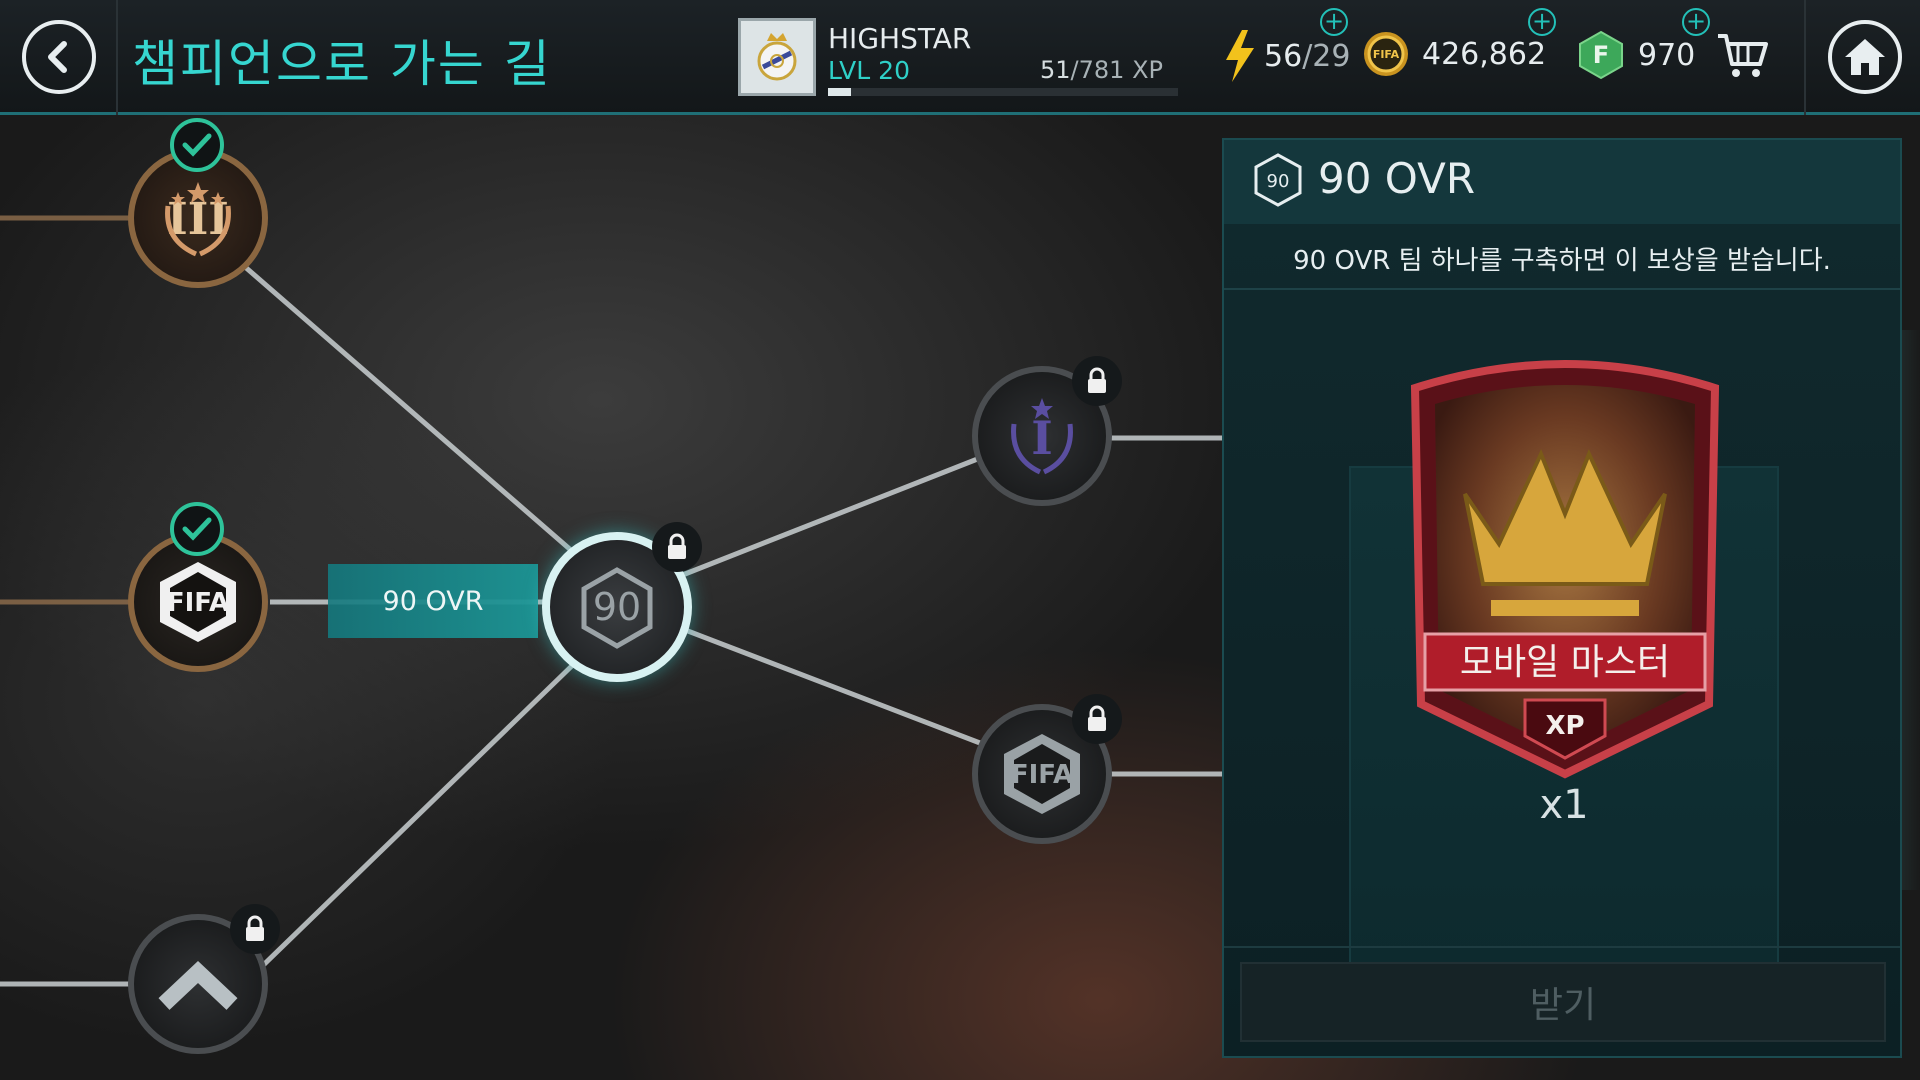  I want to click on panel-description: 90 OVR 팀 하나를 구축하면 이 보상을 받습니다., so click(1562, 261).